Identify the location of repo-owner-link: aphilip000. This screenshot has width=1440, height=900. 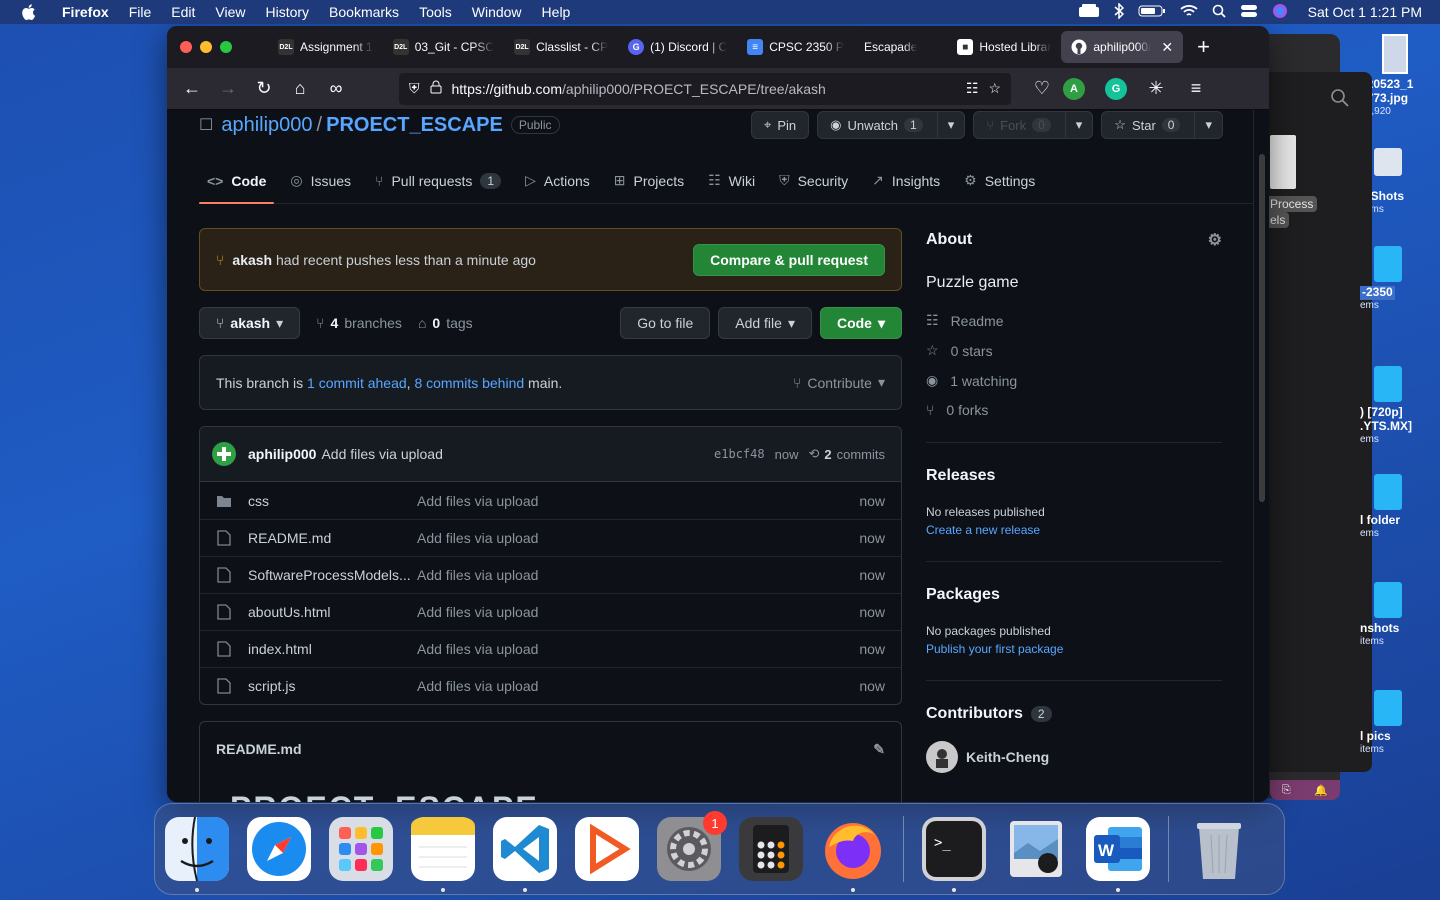
(266, 125).